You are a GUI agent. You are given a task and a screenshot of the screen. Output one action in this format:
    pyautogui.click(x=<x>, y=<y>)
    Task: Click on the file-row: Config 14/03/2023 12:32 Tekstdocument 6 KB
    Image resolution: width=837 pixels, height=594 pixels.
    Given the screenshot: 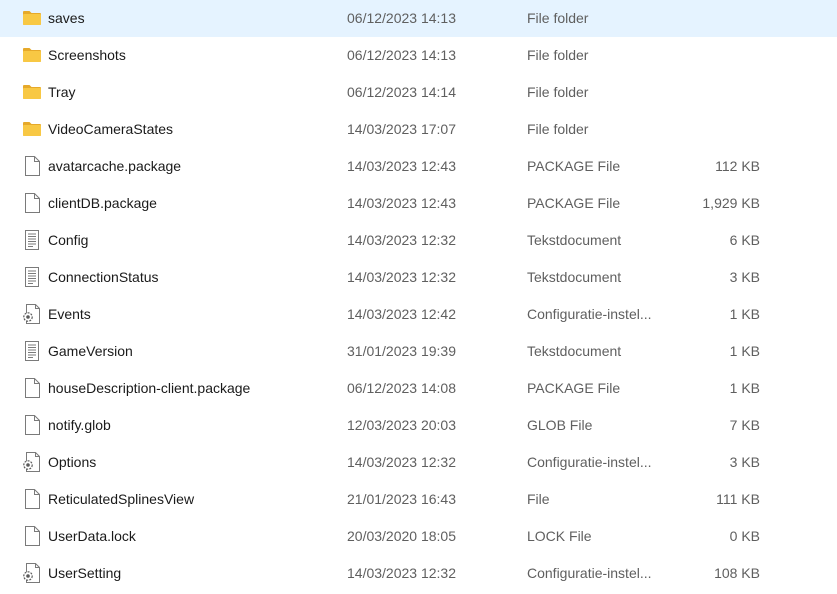 What is the action you would take?
    pyautogui.click(x=418, y=240)
    